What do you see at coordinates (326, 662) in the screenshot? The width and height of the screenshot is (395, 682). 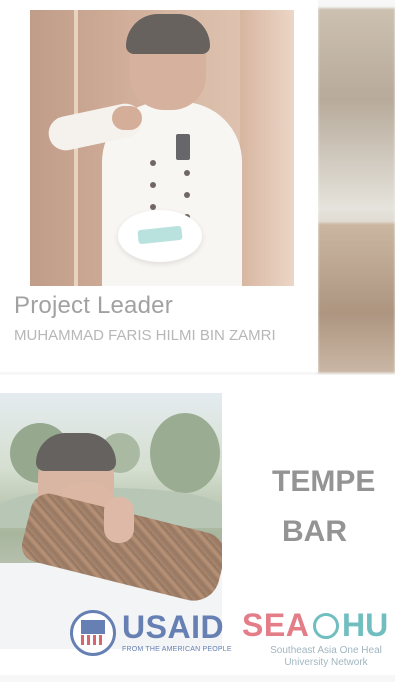 I see `seaohun-tagline-line2: University Network` at bounding box center [326, 662].